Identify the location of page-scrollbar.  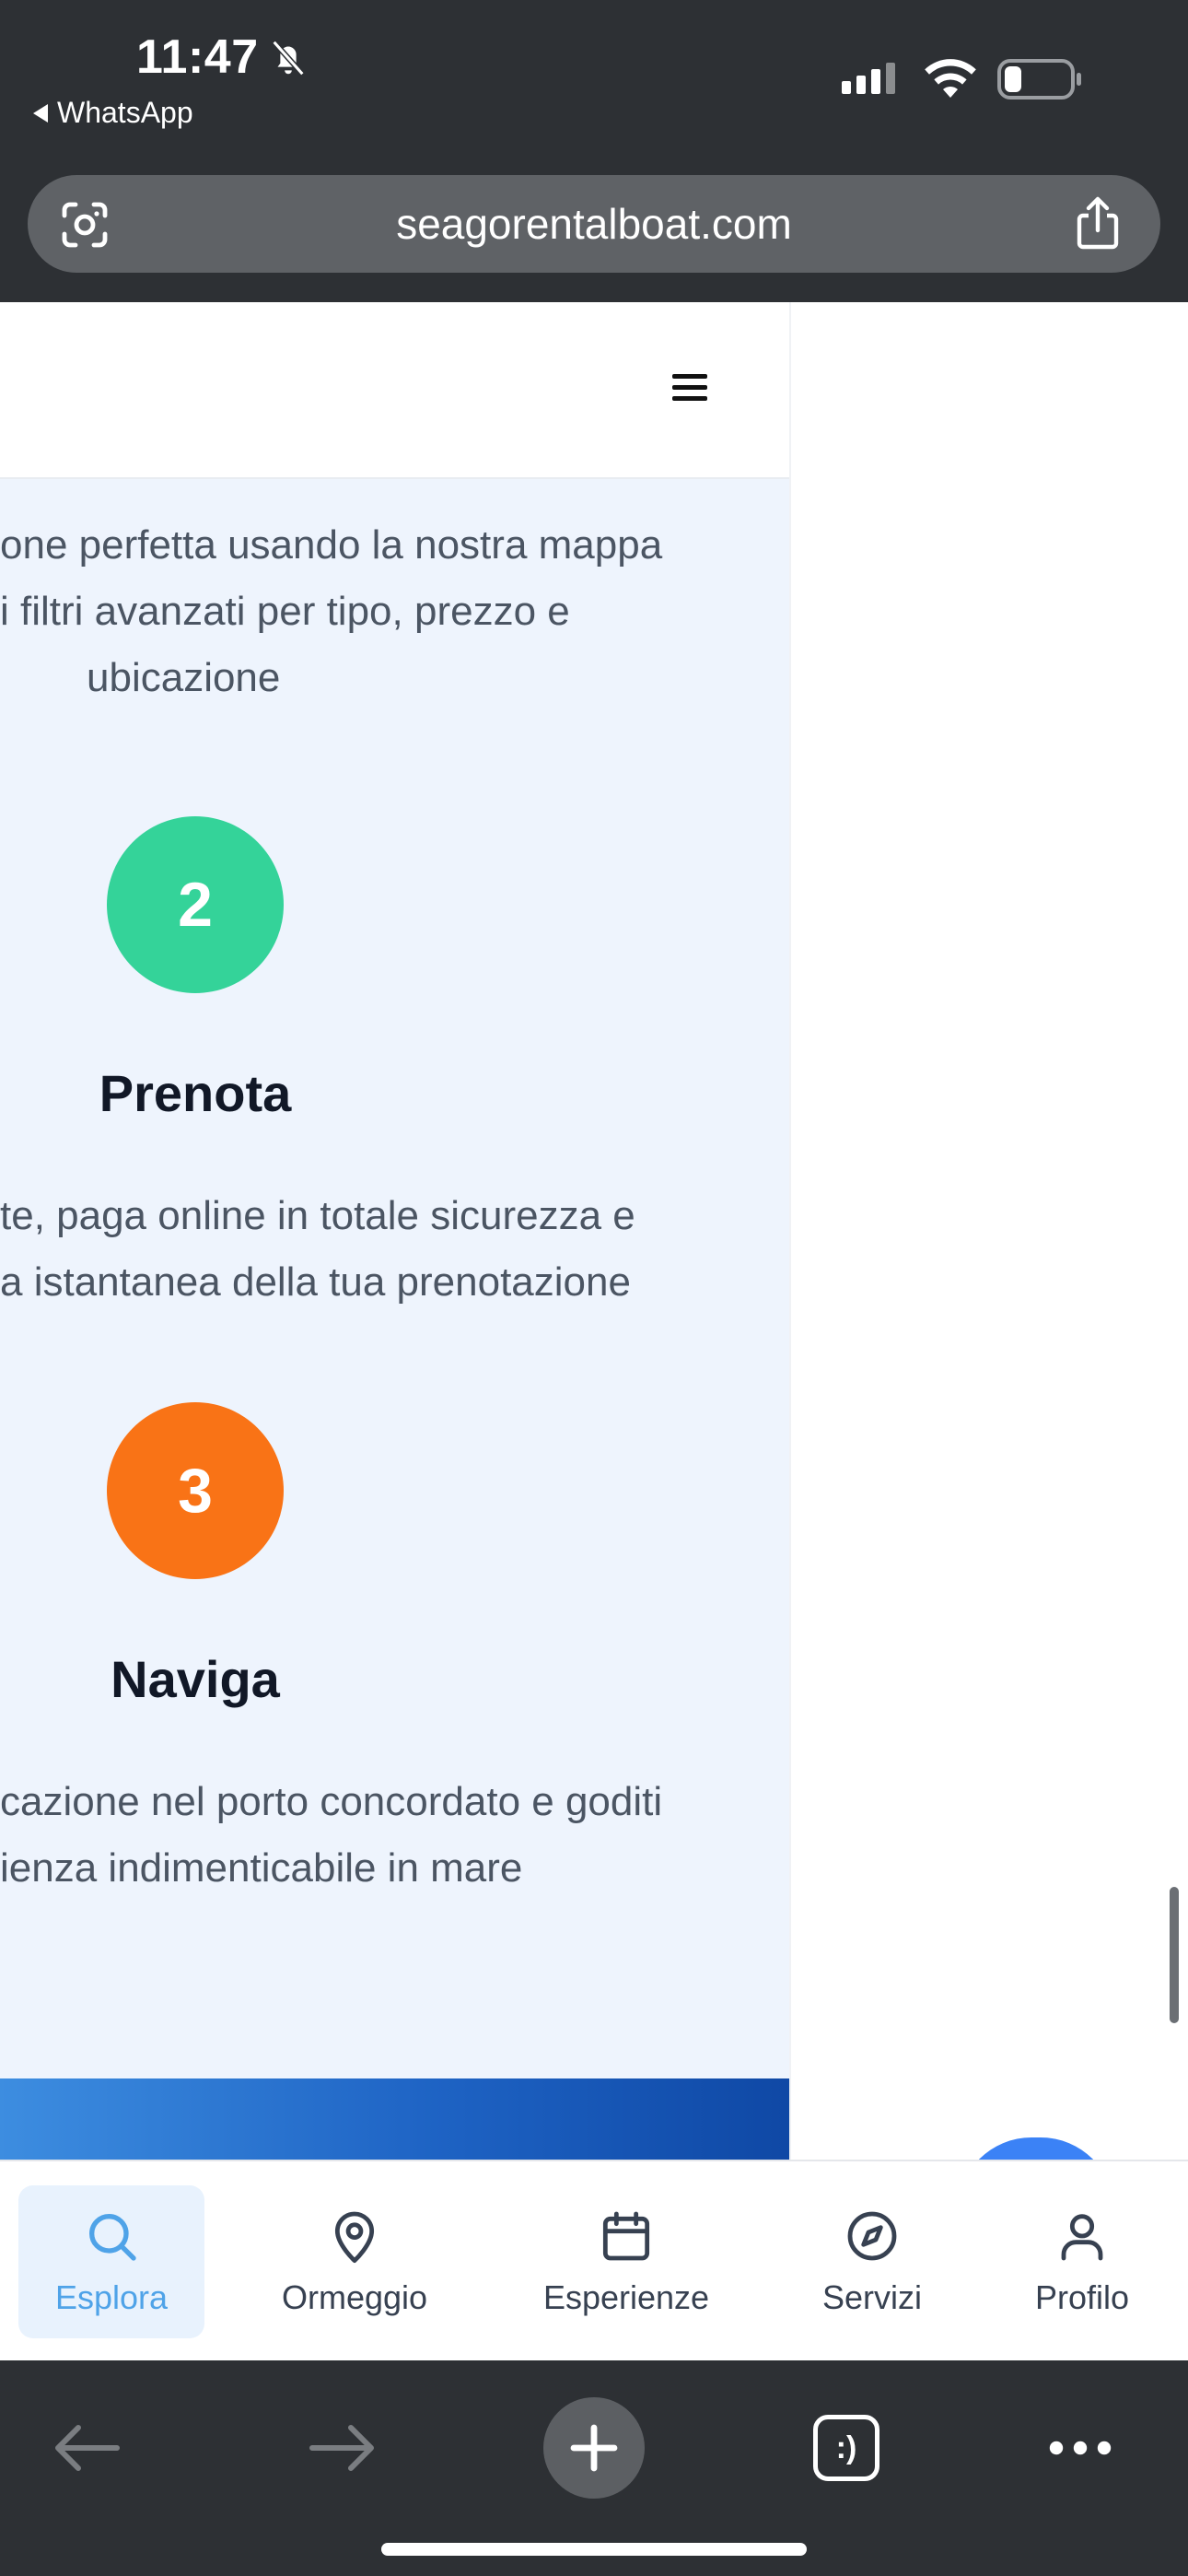
(1174, 1955).